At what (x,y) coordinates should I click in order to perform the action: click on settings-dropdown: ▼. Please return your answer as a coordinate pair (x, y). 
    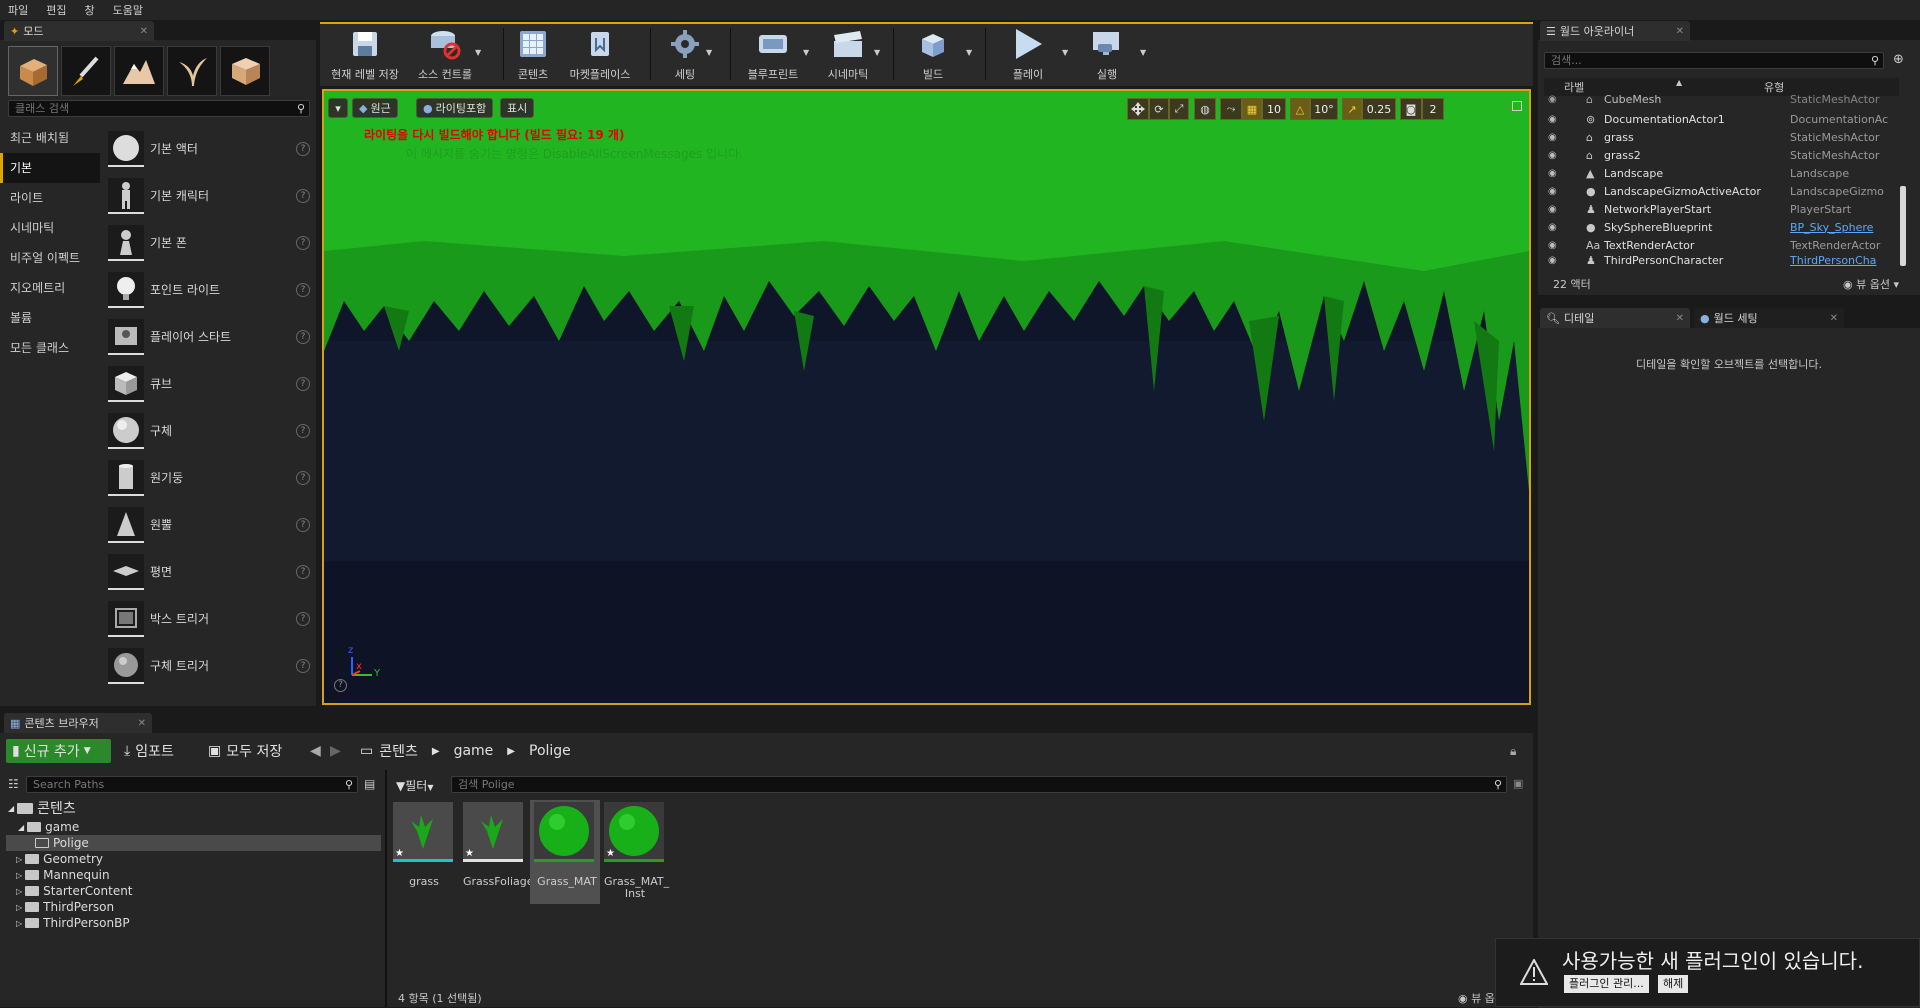
    Looking at the image, I should click on (709, 52).